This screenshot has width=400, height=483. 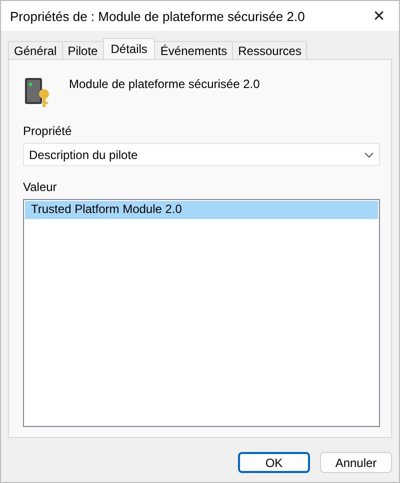 I want to click on chevron-down-icon, so click(x=369, y=155).